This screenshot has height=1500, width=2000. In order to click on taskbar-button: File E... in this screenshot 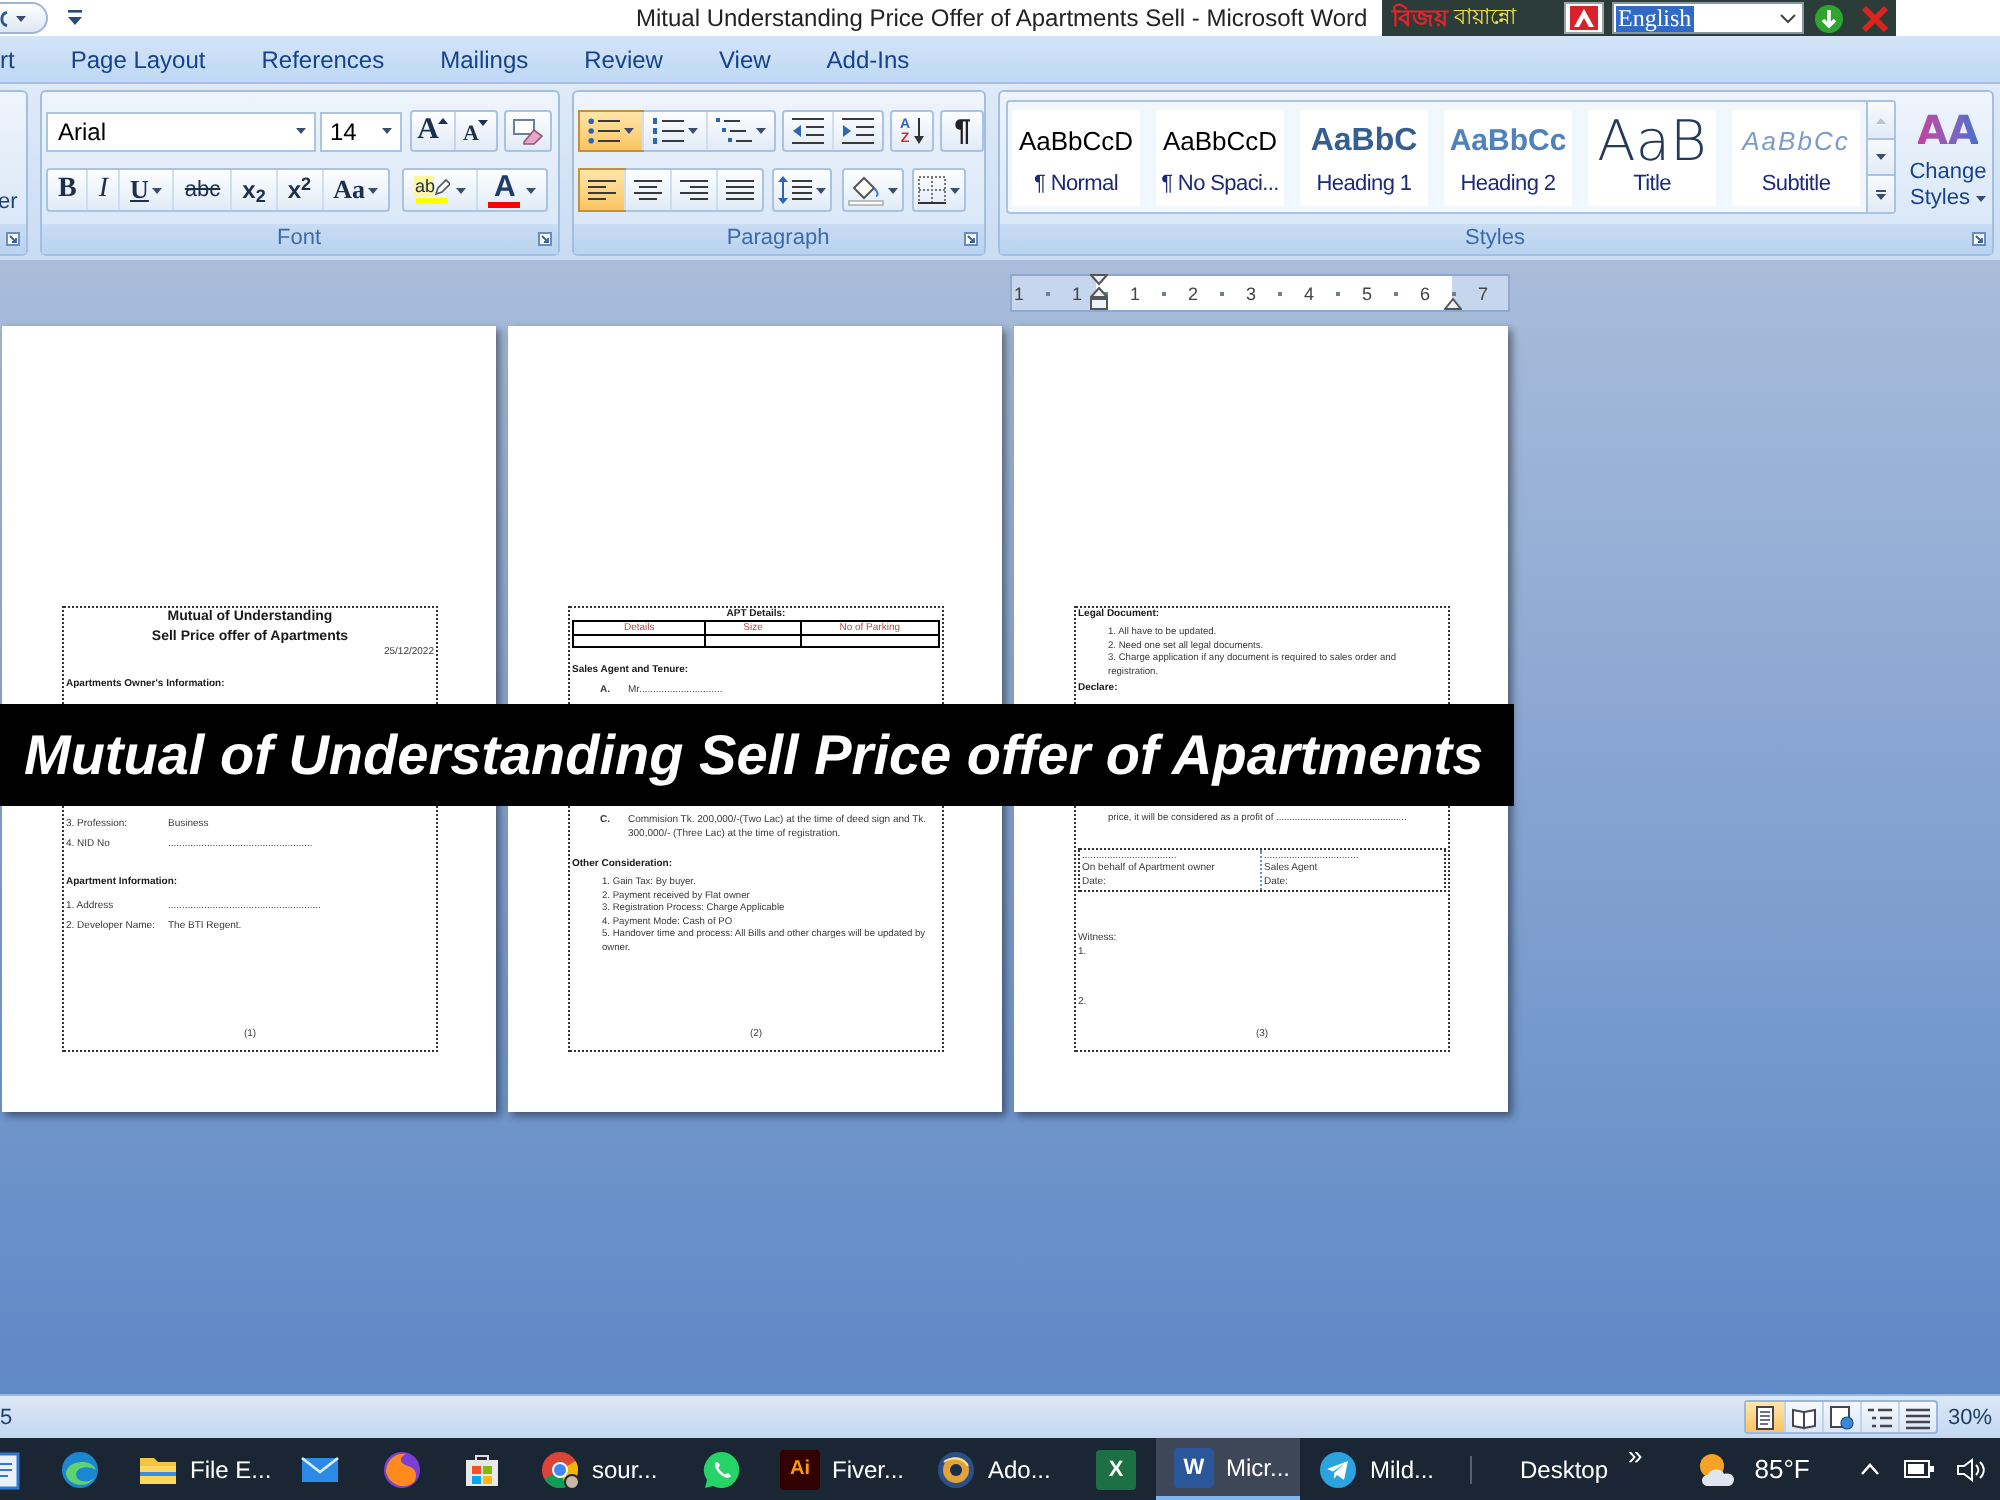, I will do `click(200, 1469)`.